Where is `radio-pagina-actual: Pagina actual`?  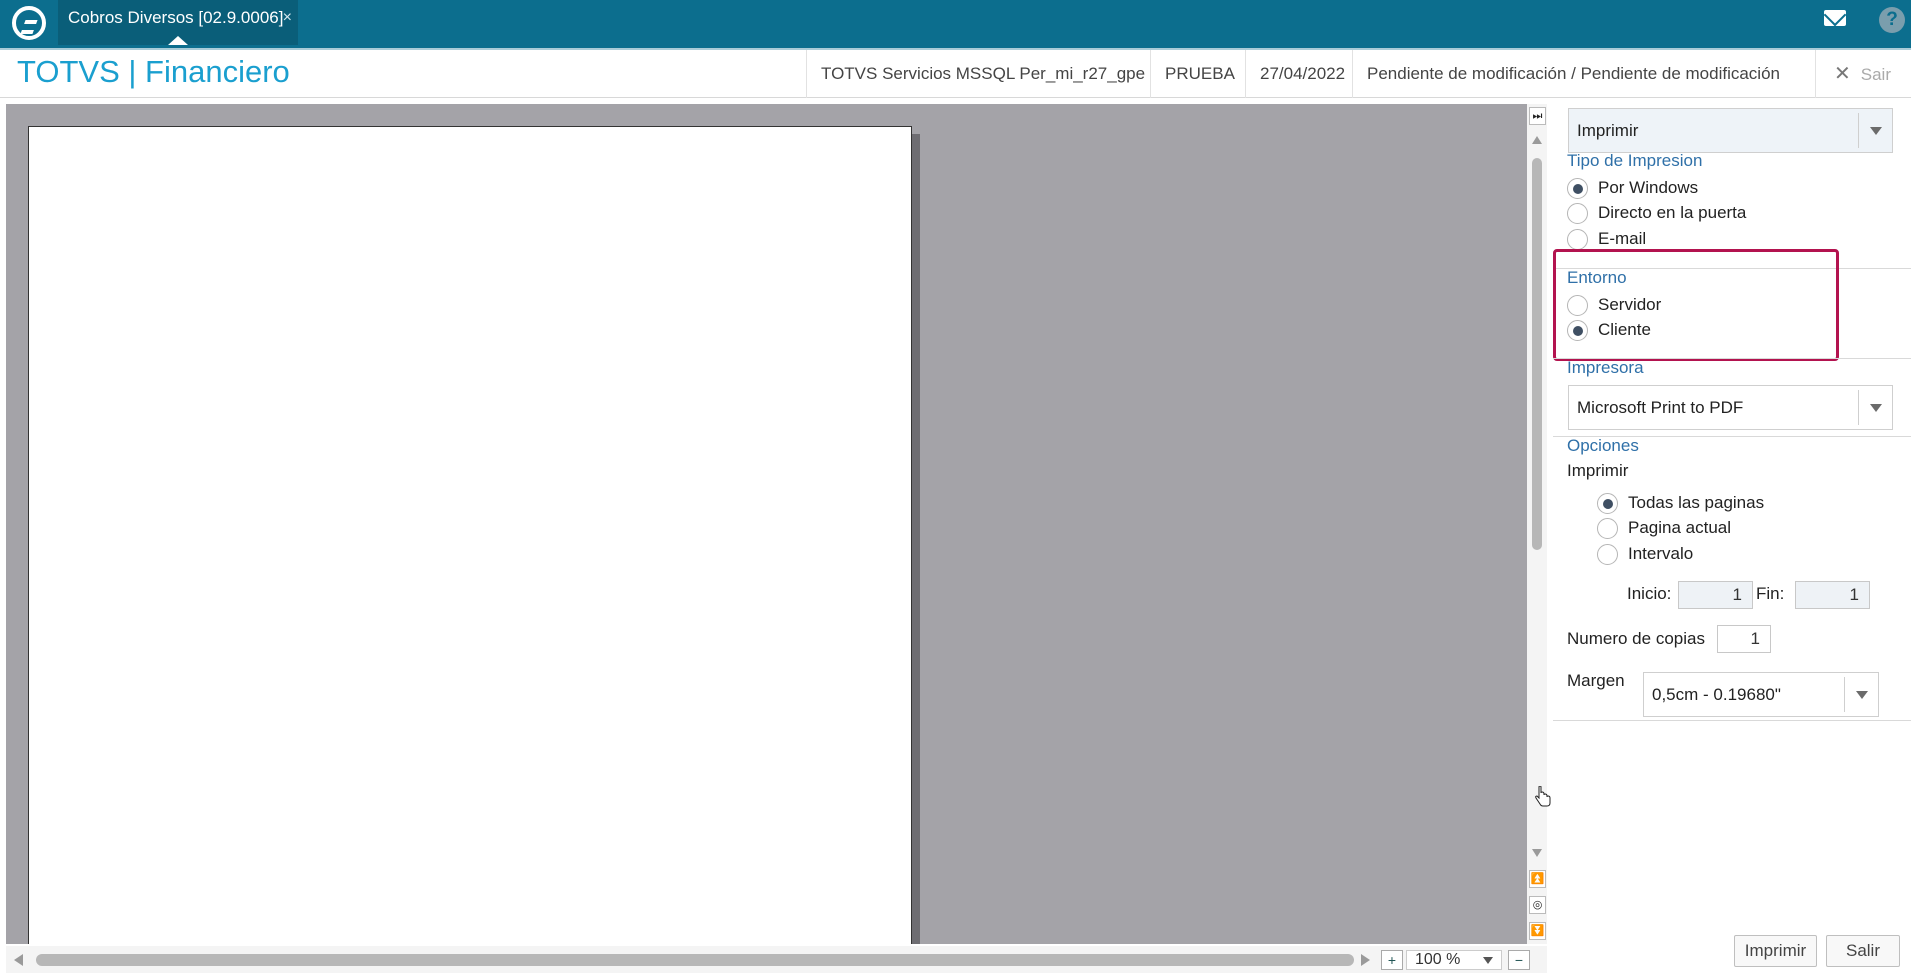 radio-pagina-actual: Pagina actual is located at coordinates (1664, 528).